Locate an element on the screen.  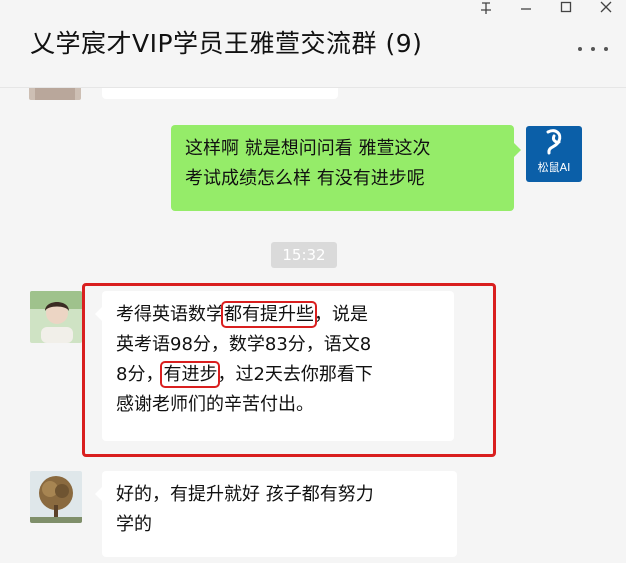
window-controls is located at coordinates (546, 9).